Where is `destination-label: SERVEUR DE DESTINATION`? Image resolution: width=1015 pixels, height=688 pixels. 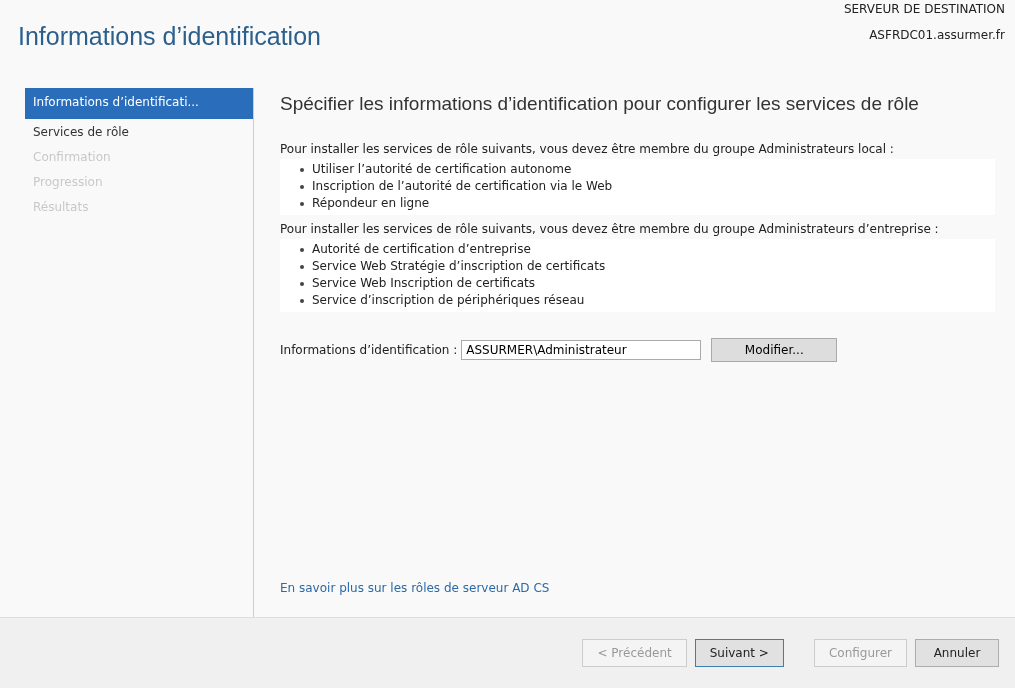 destination-label: SERVEUR DE DESTINATION is located at coordinates (924, 9).